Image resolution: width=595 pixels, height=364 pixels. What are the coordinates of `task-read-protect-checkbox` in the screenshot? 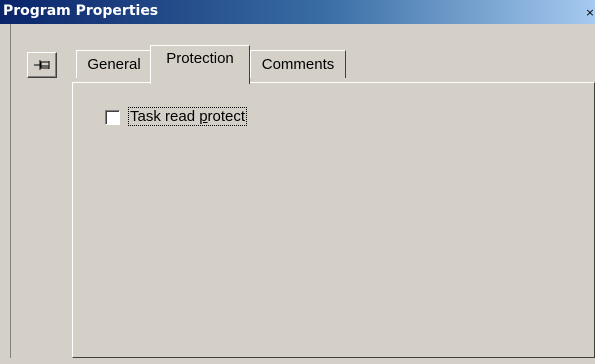 It's located at (112, 117).